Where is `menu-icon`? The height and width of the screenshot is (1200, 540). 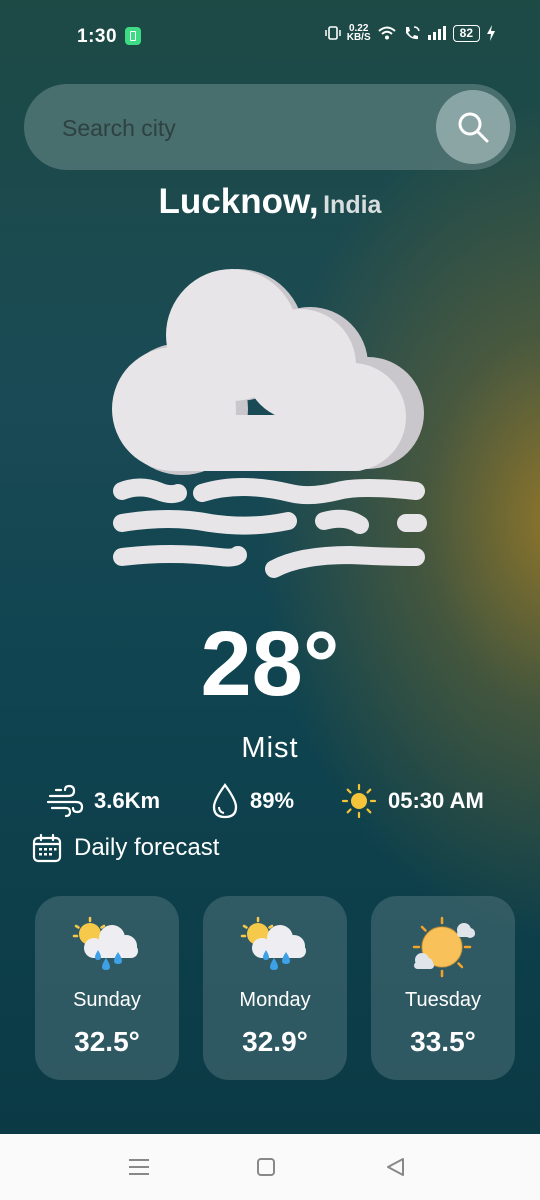 menu-icon is located at coordinates (139, 1167).